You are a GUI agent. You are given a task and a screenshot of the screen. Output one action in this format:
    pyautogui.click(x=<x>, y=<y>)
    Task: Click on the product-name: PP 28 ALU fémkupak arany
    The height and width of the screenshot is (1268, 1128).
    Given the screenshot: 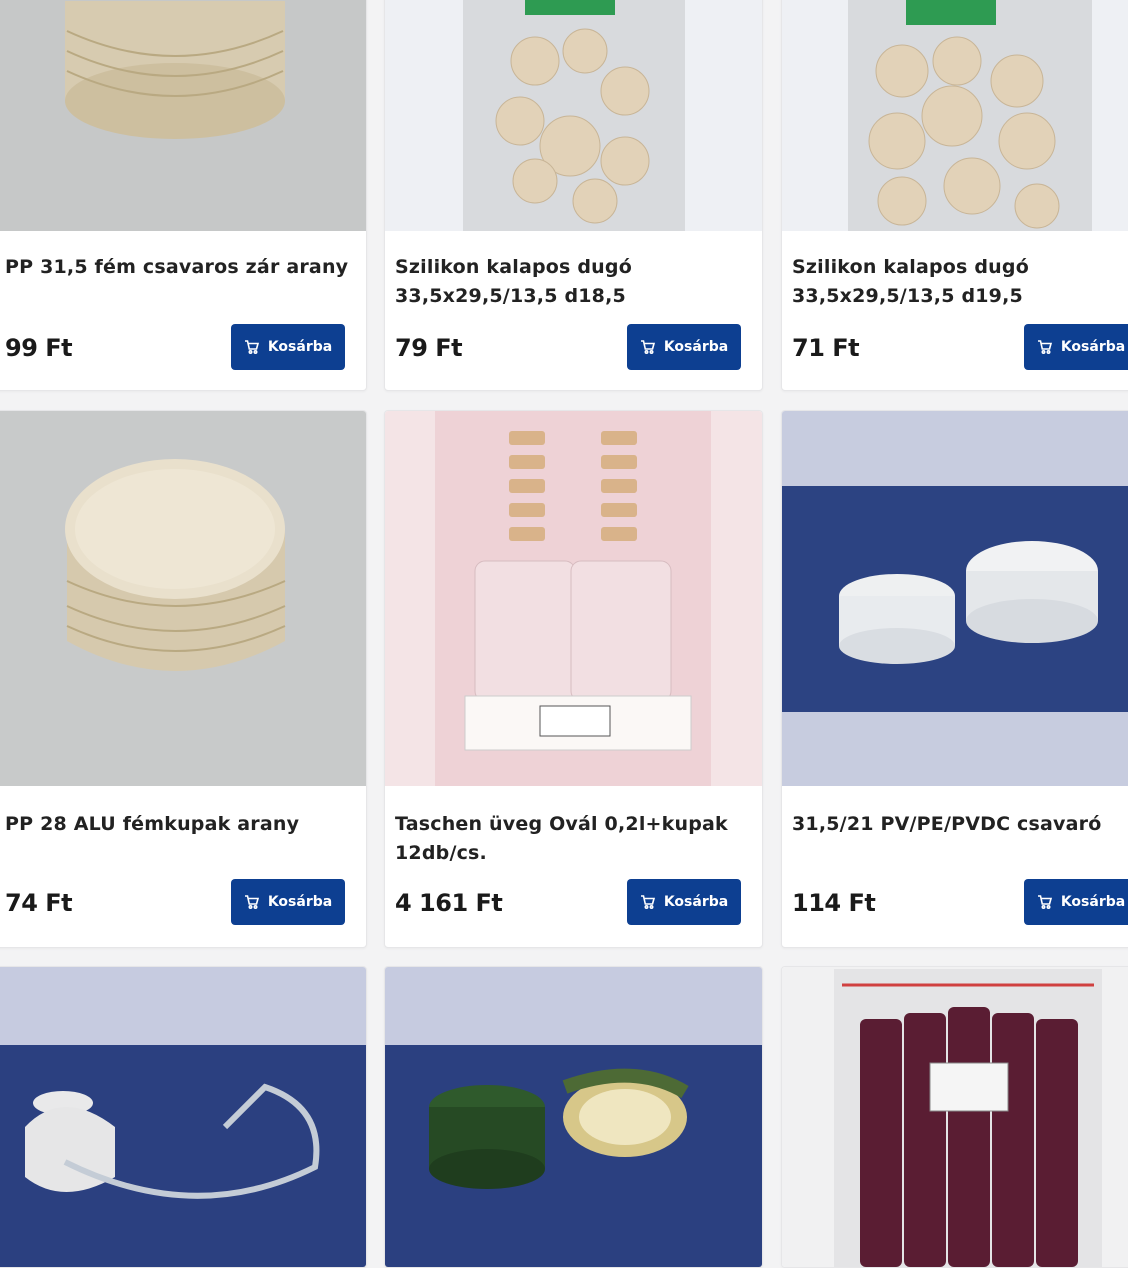 What is the action you would take?
    pyautogui.click(x=181, y=824)
    